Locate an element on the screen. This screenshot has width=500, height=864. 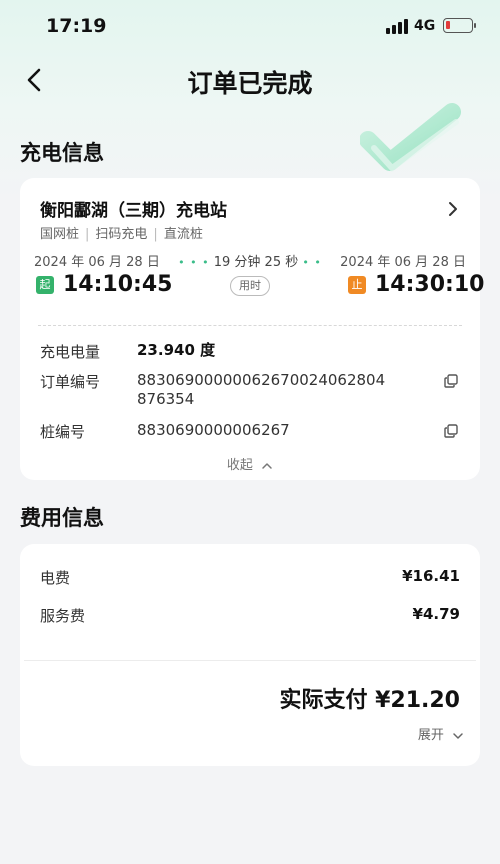
collapse-button: 收起 is located at coordinates (250, 463).